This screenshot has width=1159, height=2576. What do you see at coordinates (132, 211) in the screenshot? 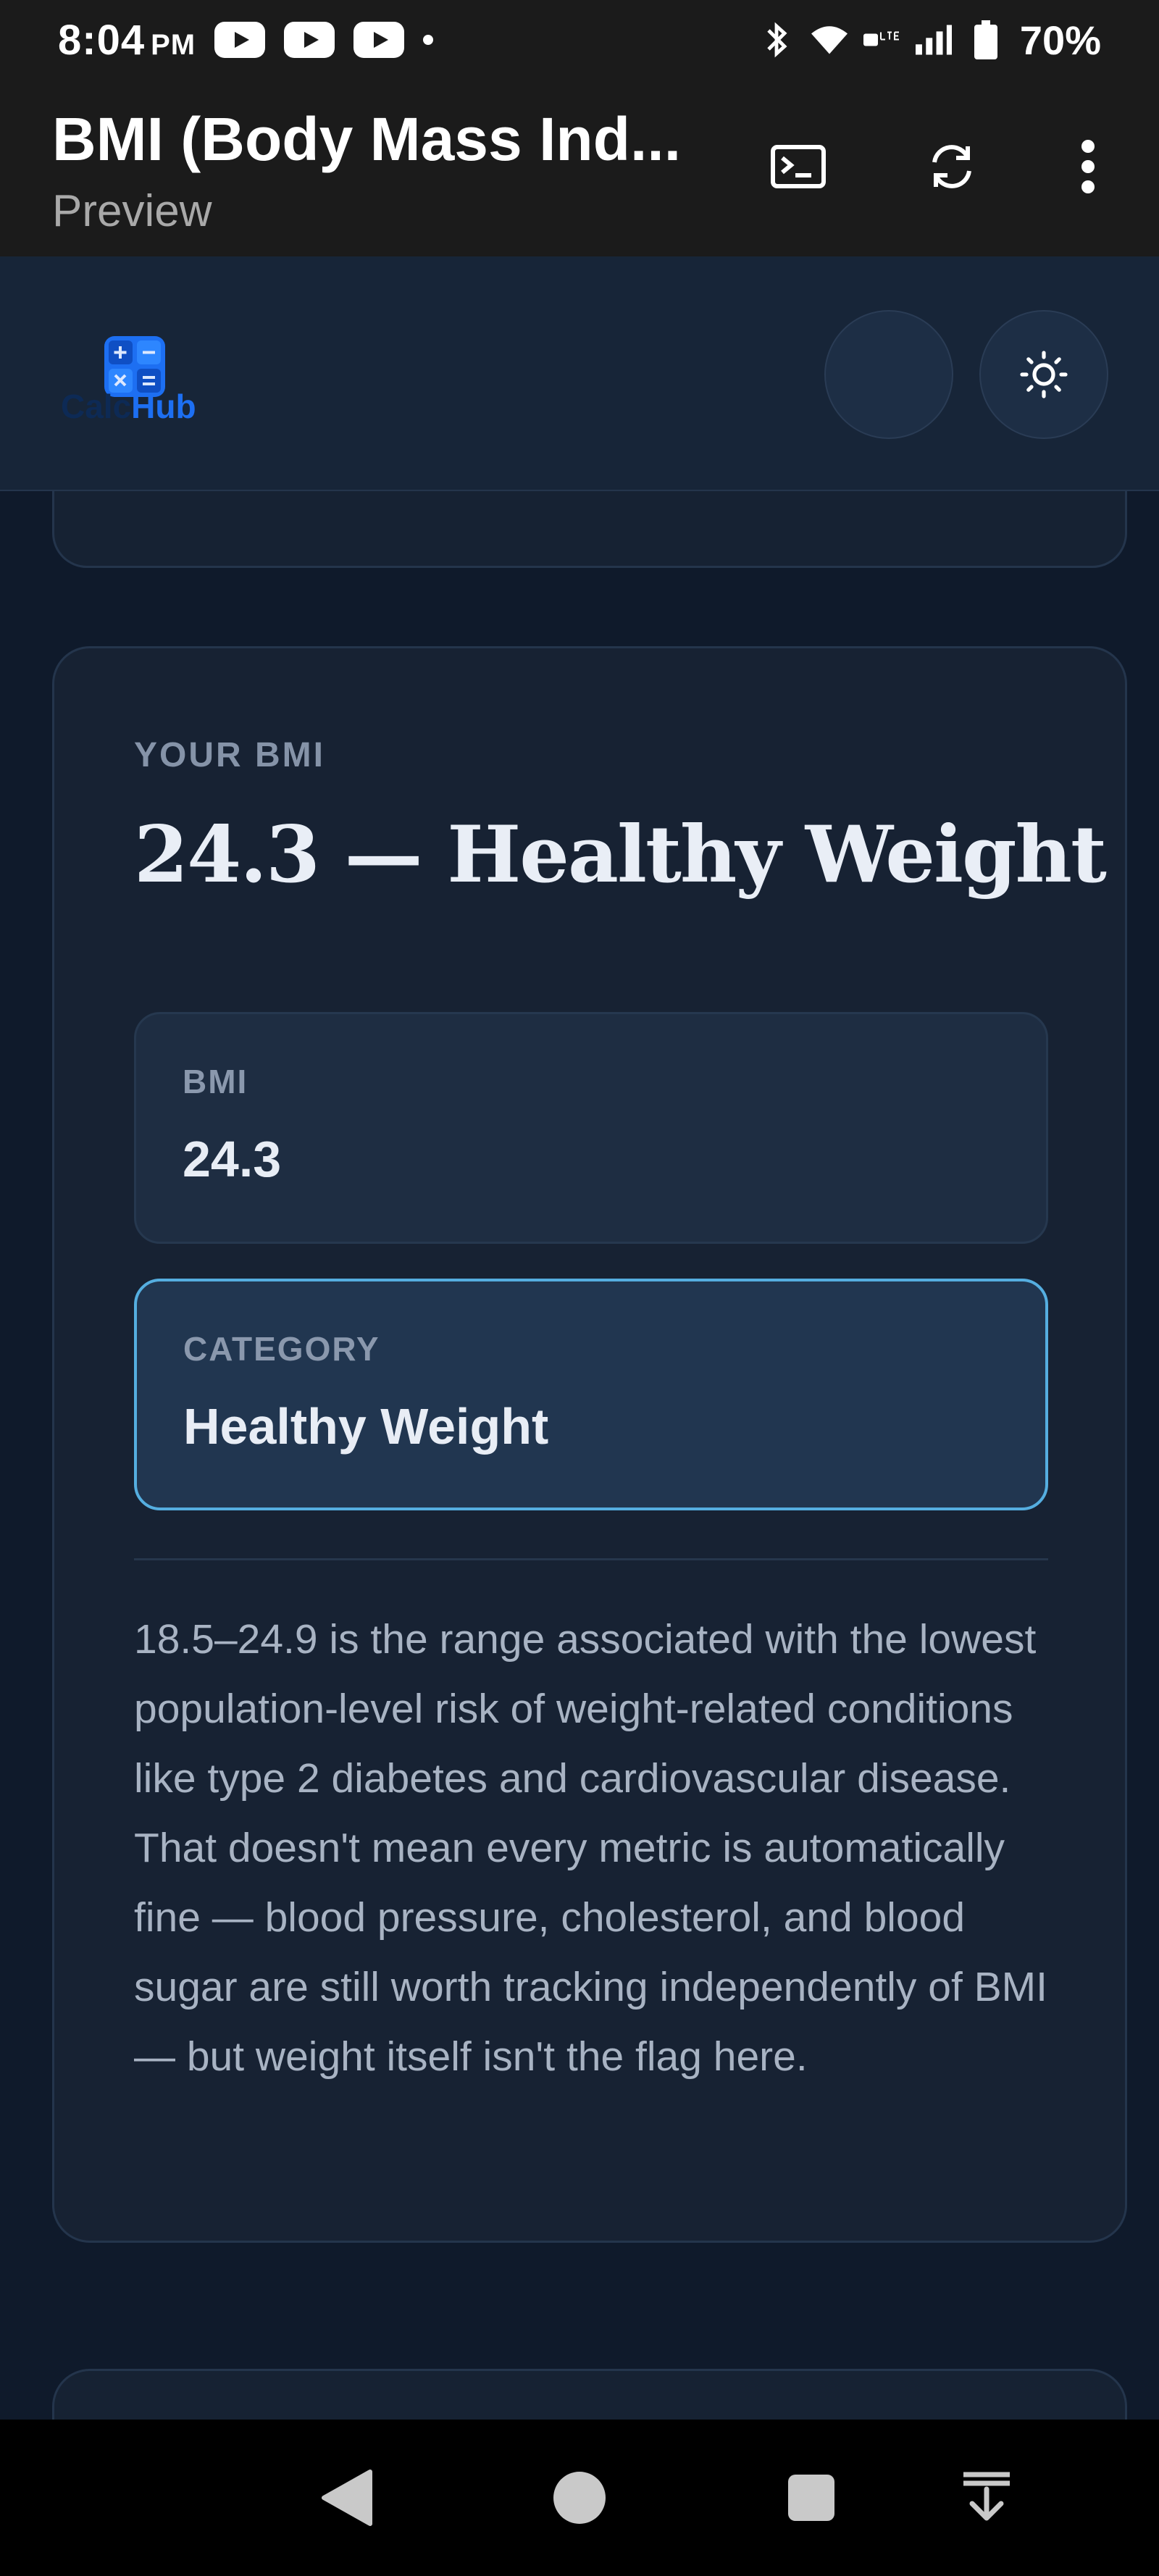
I see `page-subtitle: Preview` at bounding box center [132, 211].